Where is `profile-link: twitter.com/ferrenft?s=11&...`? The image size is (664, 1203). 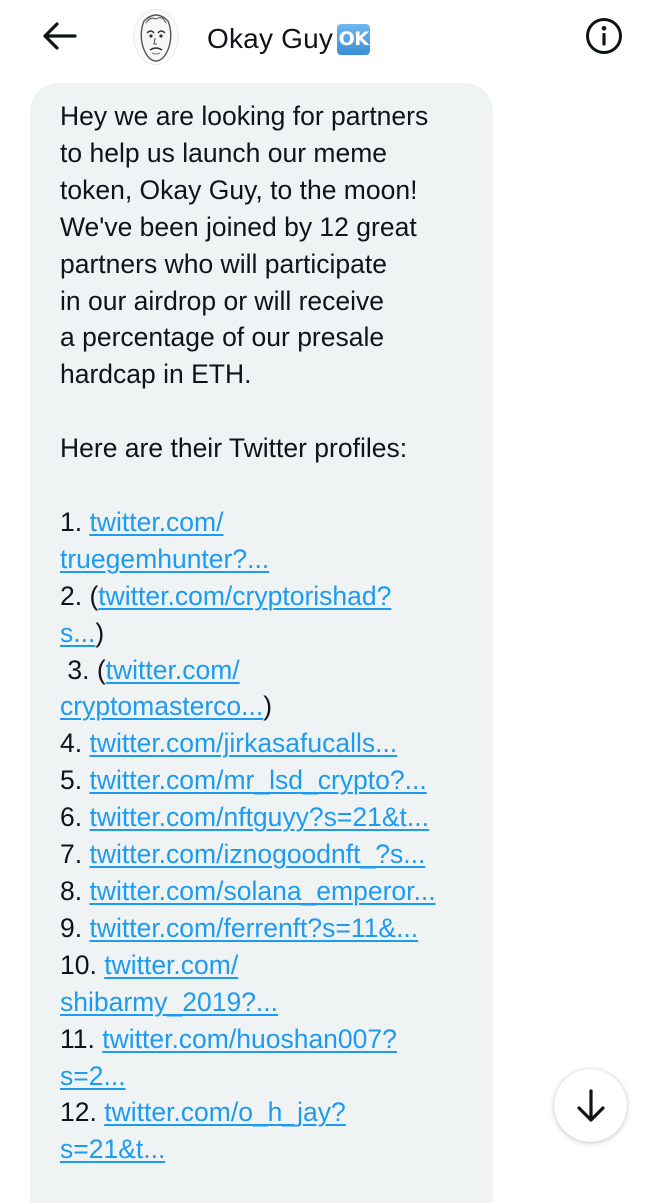 profile-link: twitter.com/ferrenft?s=11&... is located at coordinates (253, 928).